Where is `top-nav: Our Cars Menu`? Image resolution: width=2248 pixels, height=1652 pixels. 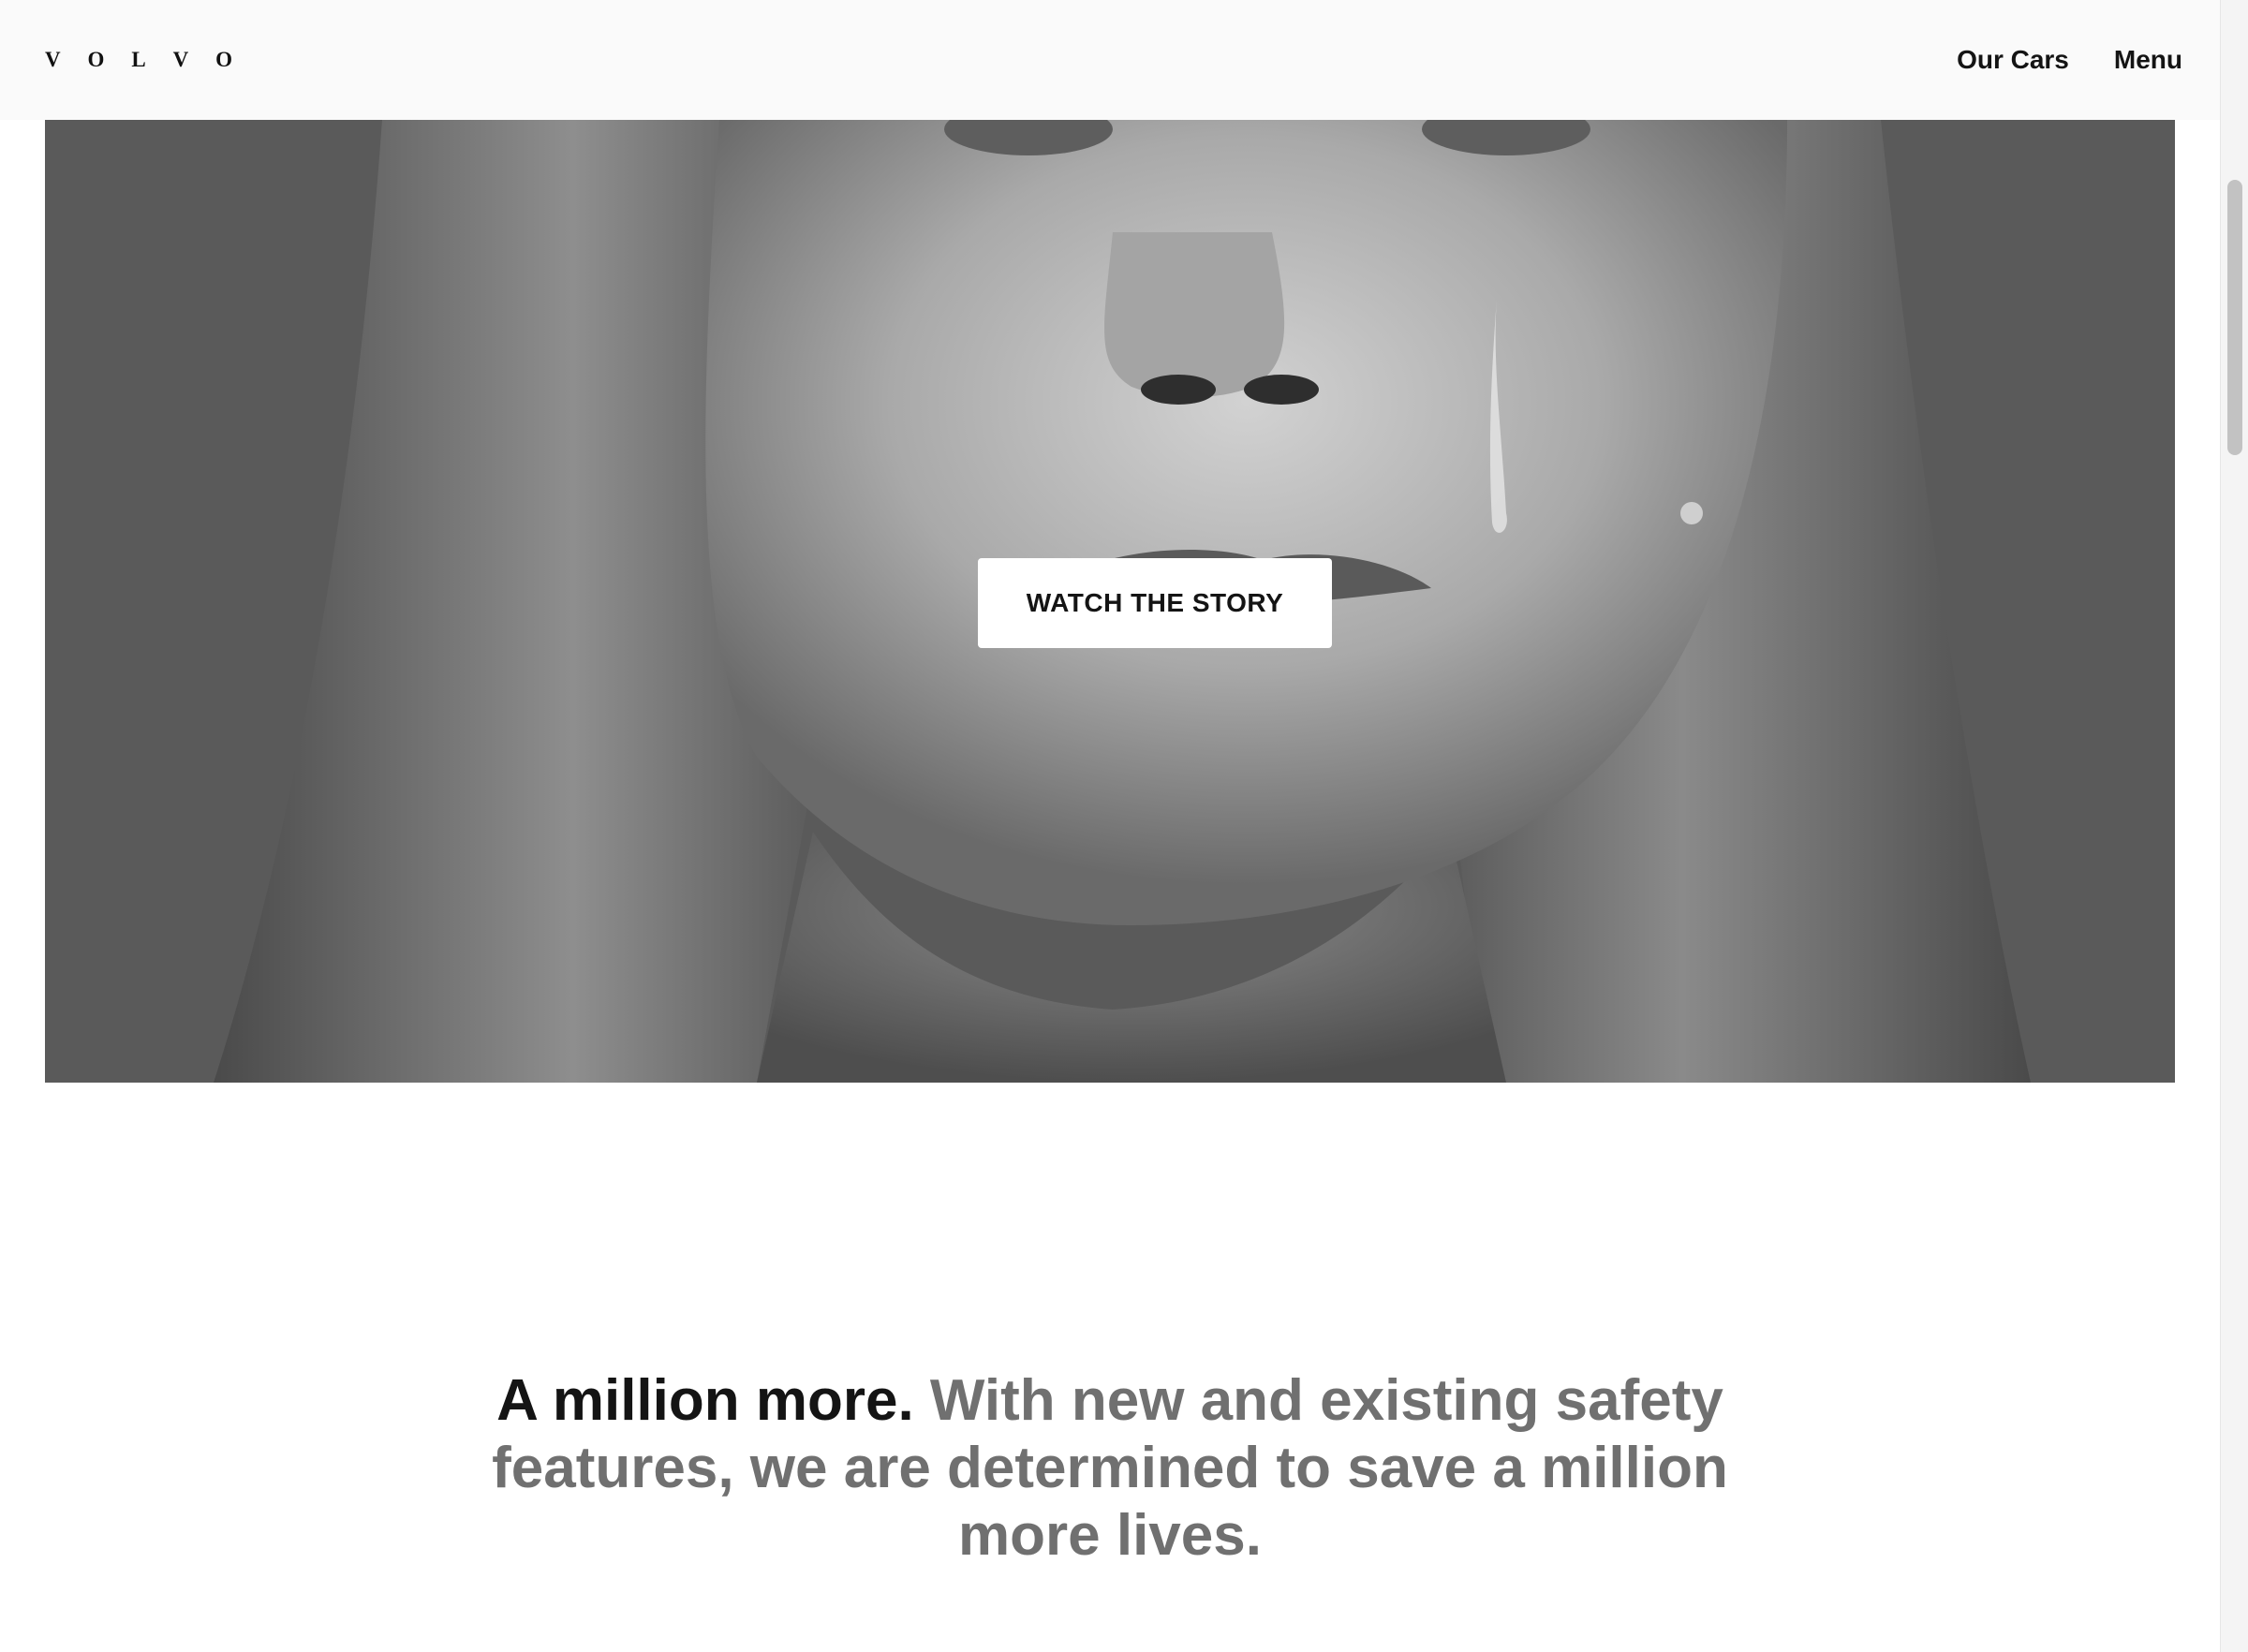
top-nav: Our Cars Menu is located at coordinates (2069, 59).